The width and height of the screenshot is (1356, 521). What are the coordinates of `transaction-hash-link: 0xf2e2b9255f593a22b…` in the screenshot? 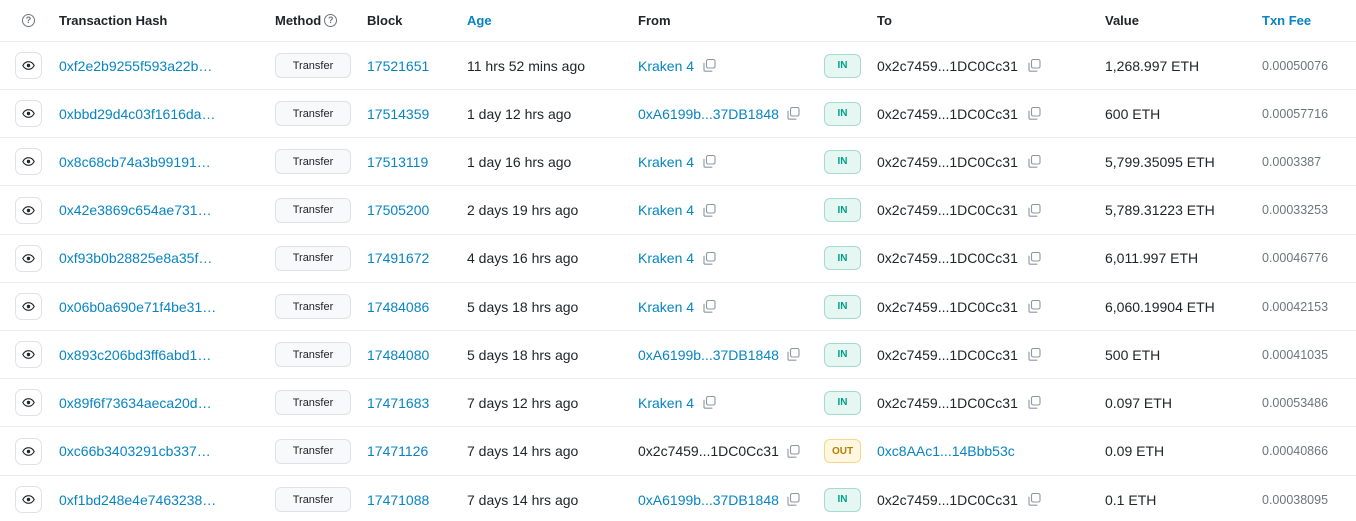 It's located at (135, 66).